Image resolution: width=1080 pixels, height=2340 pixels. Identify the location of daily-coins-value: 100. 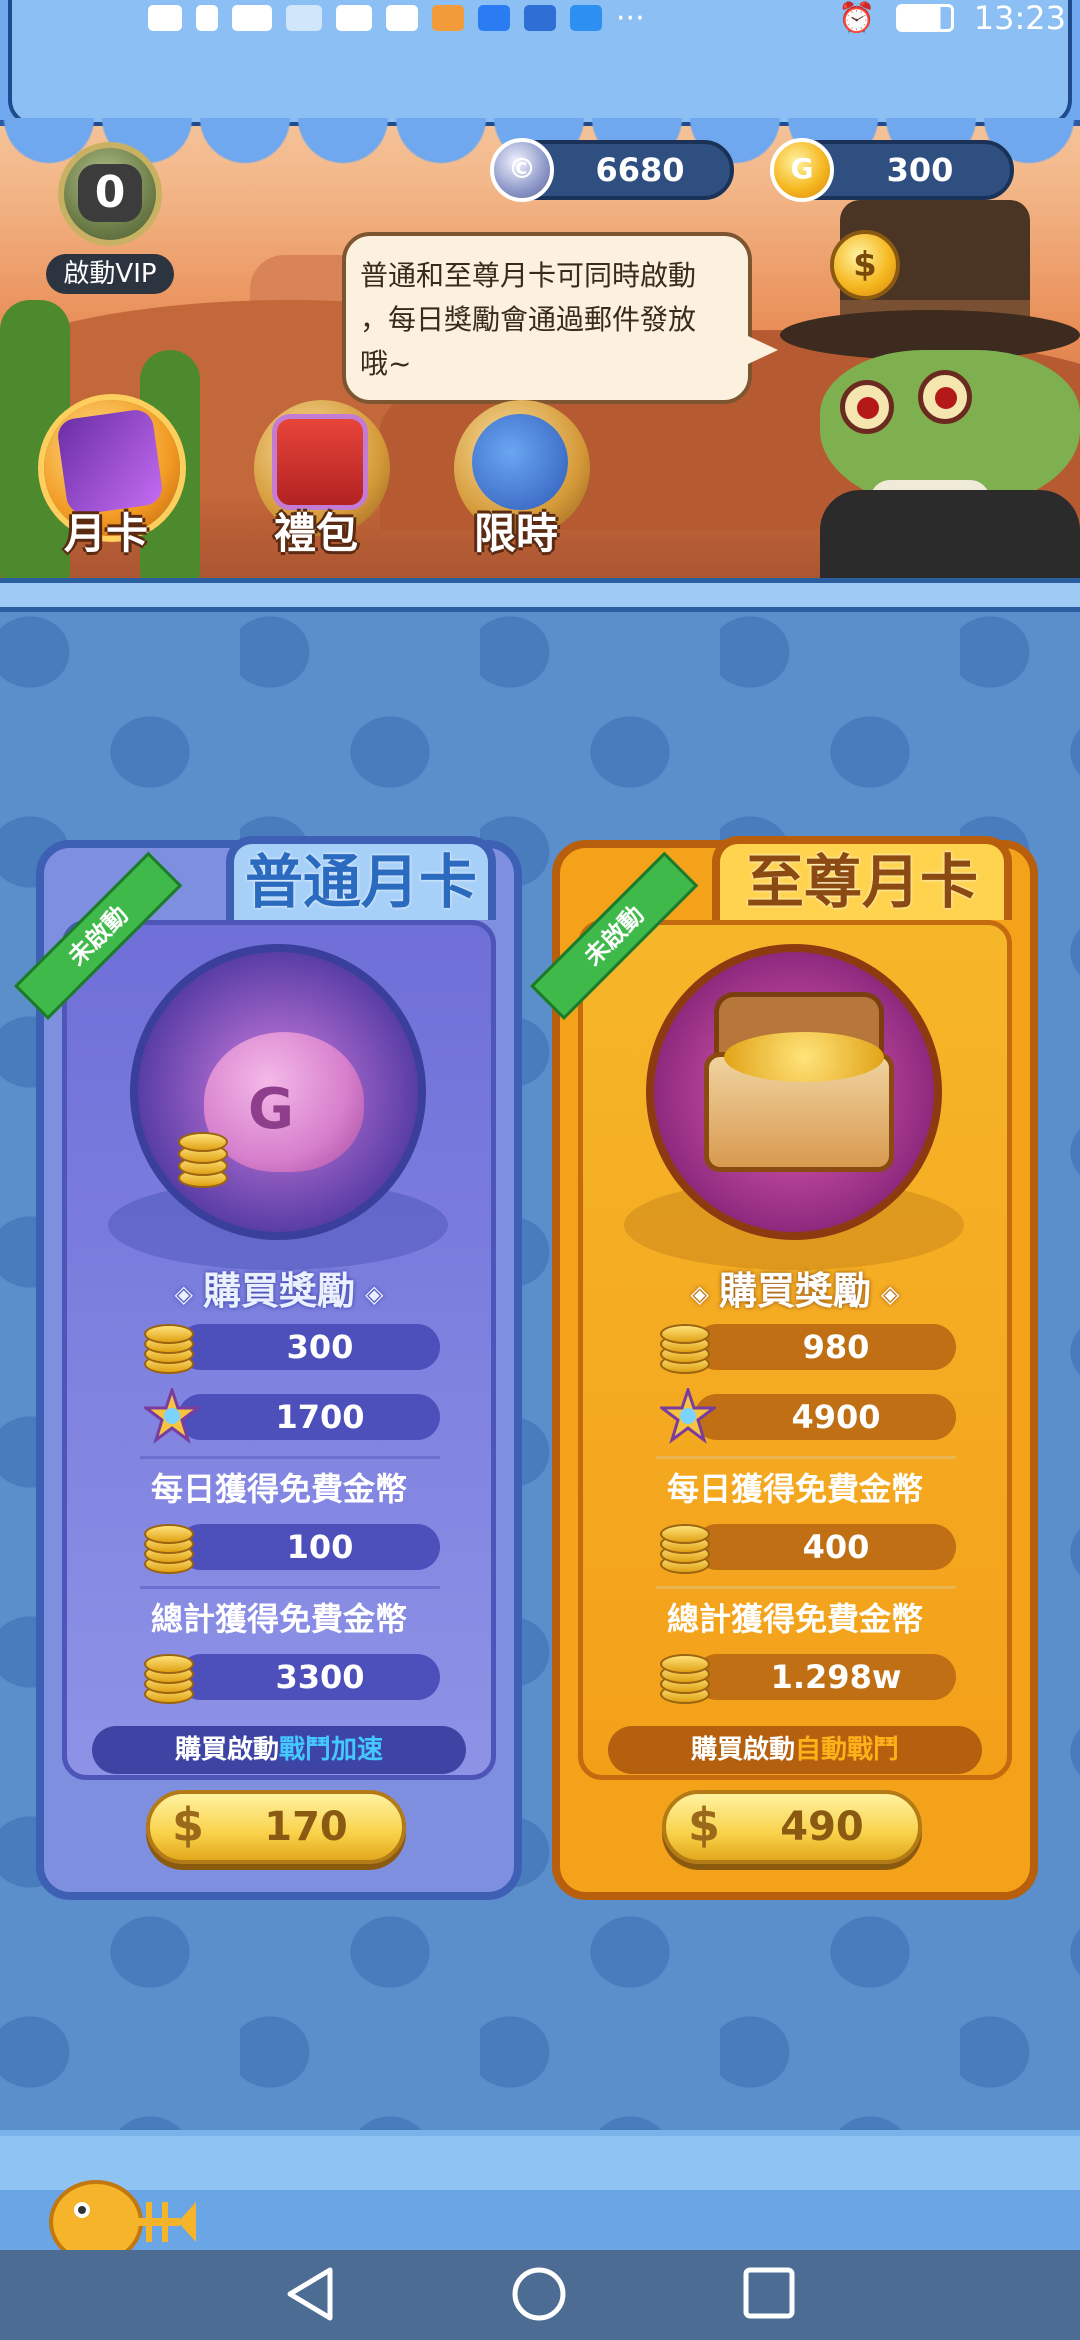
(320, 1547).